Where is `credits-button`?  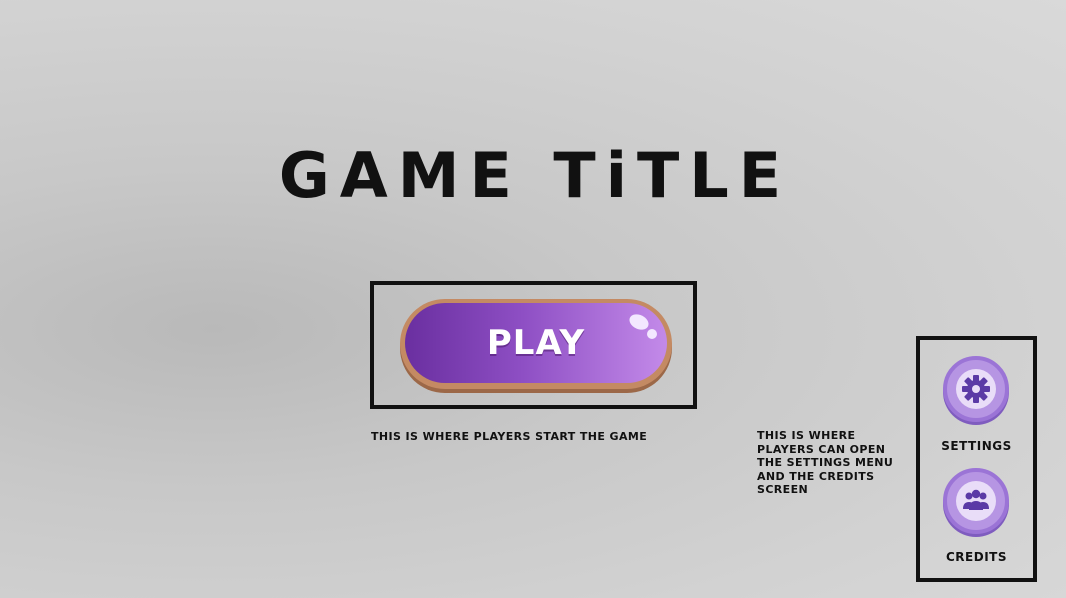
credits-button is located at coordinates (976, 501).